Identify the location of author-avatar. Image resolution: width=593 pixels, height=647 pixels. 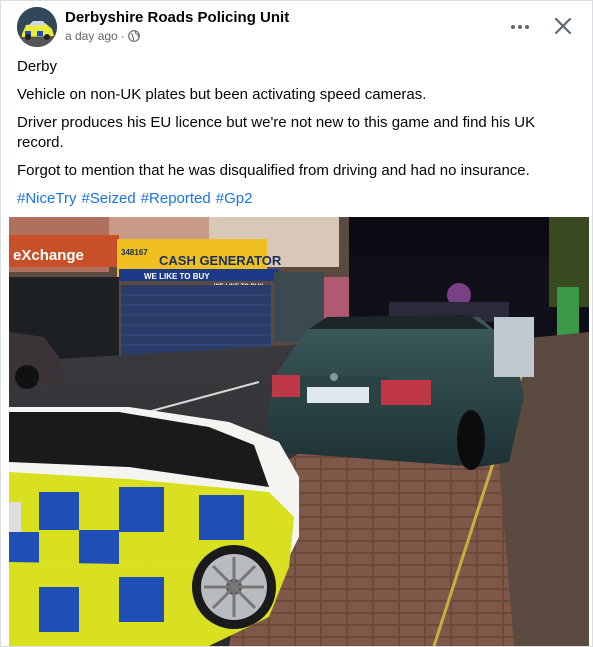
(37, 27).